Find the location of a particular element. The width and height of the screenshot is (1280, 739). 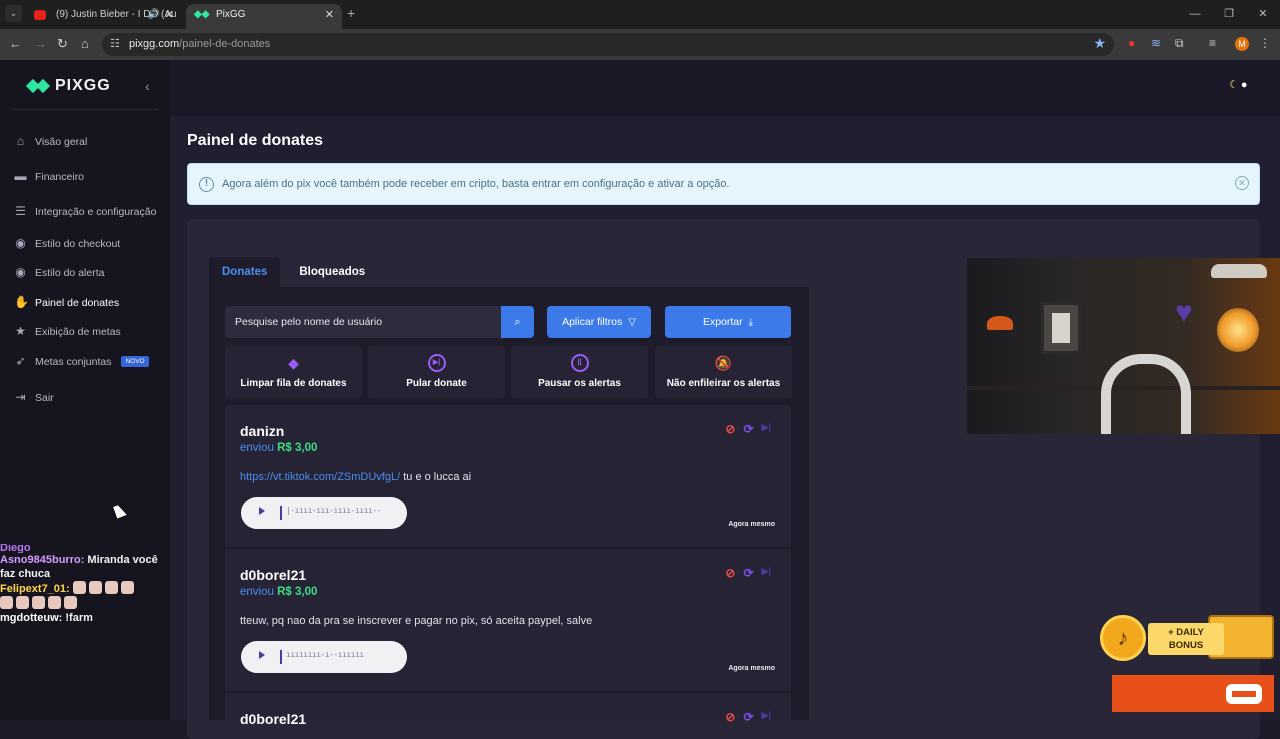

address-bar: ☷ pixgg.com/painel-de-donates ★ is located at coordinates (608, 44).